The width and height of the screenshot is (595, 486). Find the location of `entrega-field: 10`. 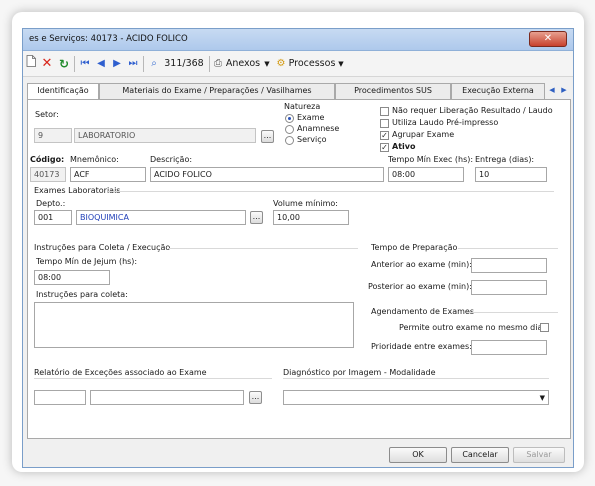

entrega-field: 10 is located at coordinates (511, 174).